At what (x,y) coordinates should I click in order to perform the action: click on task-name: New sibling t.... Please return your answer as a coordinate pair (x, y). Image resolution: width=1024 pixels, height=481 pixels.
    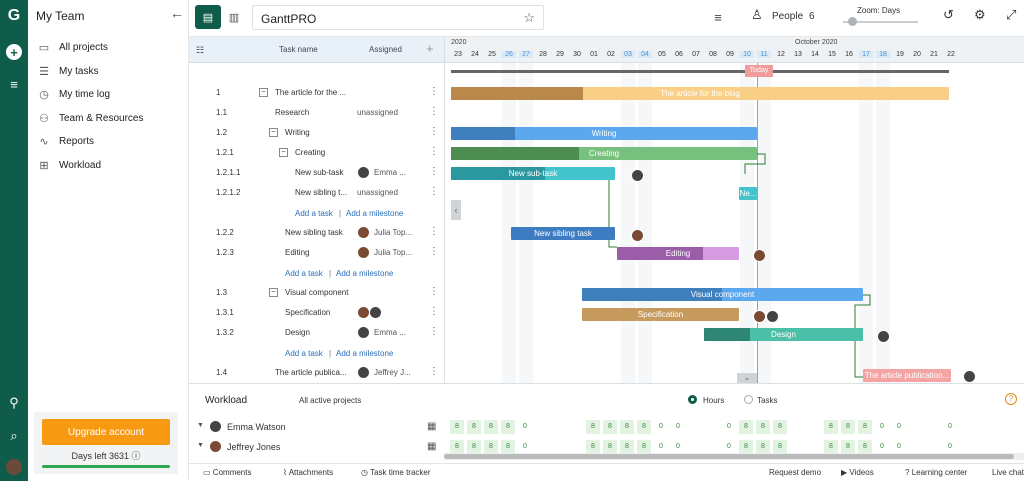
    Looking at the image, I should click on (325, 192).